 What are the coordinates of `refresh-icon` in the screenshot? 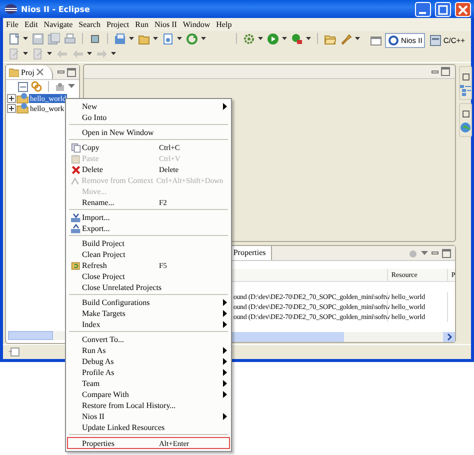 It's located at (192, 38).